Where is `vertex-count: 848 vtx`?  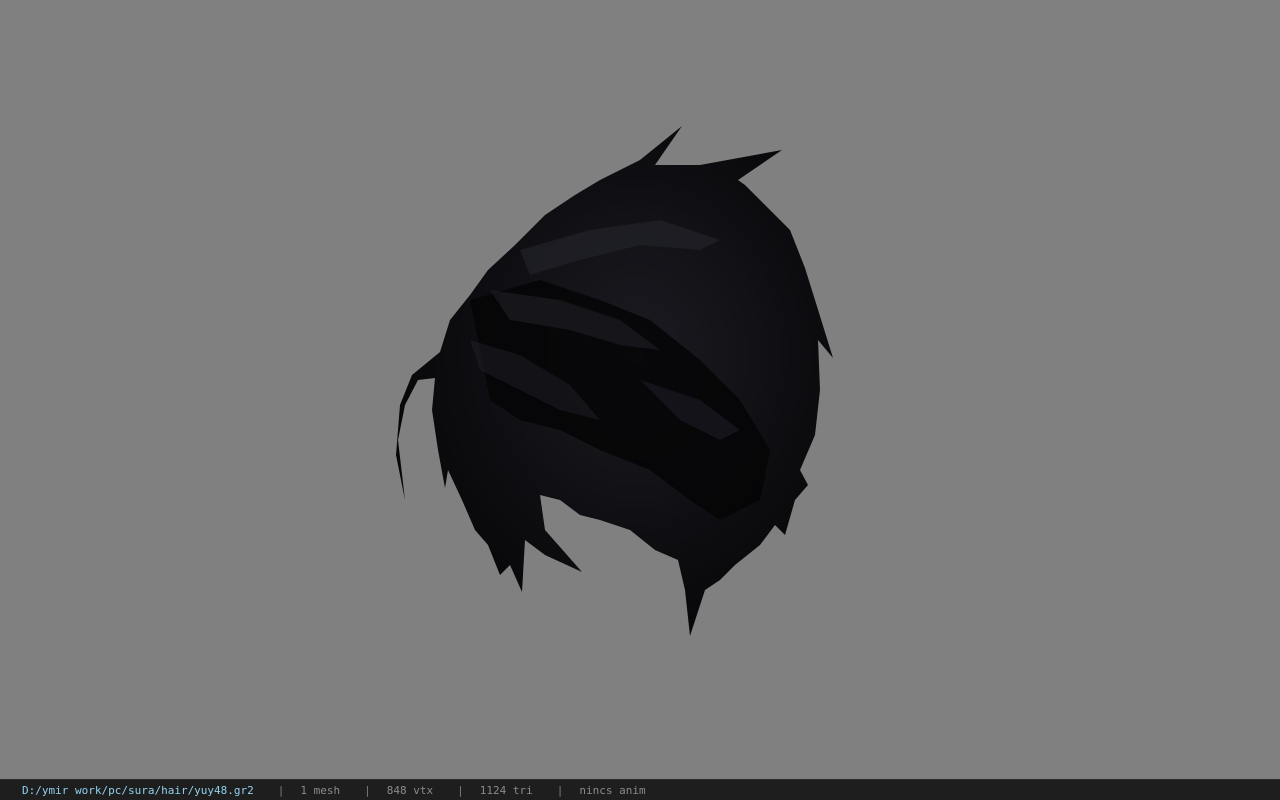
vertex-count: 848 vtx is located at coordinates (410, 790).